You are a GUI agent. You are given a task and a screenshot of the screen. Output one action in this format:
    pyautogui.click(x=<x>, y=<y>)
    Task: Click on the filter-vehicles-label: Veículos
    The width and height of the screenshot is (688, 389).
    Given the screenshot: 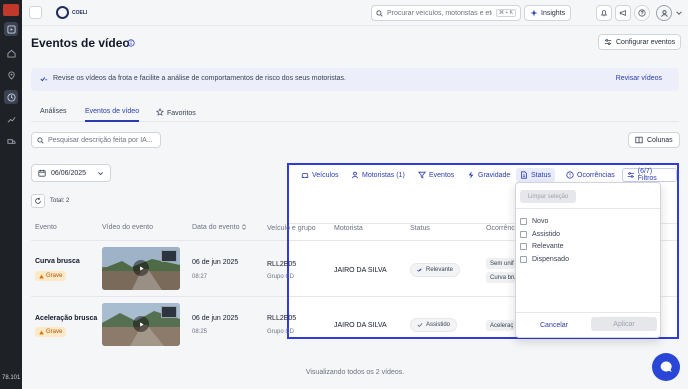 What is the action you would take?
    pyautogui.click(x=325, y=175)
    